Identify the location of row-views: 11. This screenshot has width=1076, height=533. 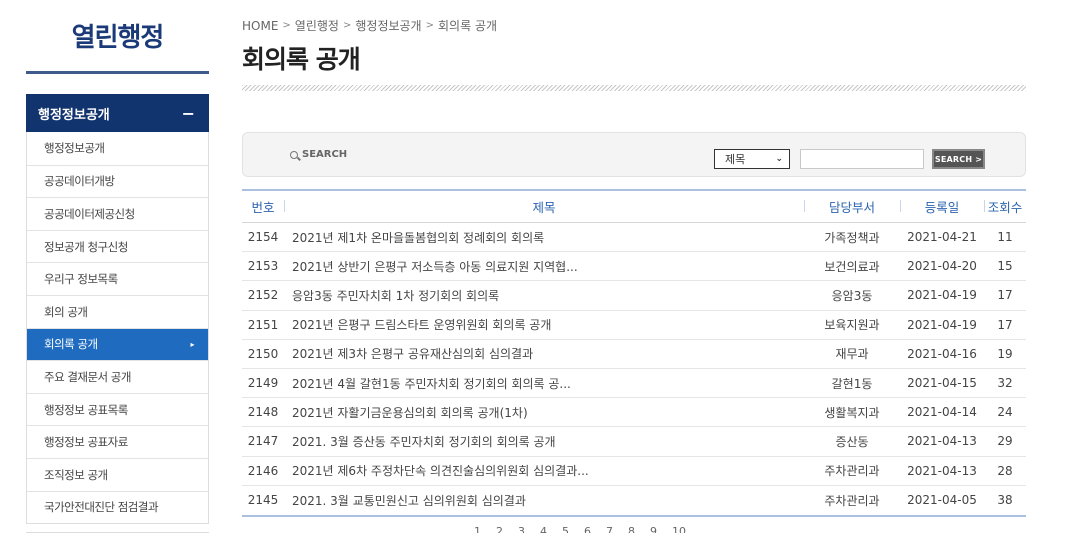
(1005, 237).